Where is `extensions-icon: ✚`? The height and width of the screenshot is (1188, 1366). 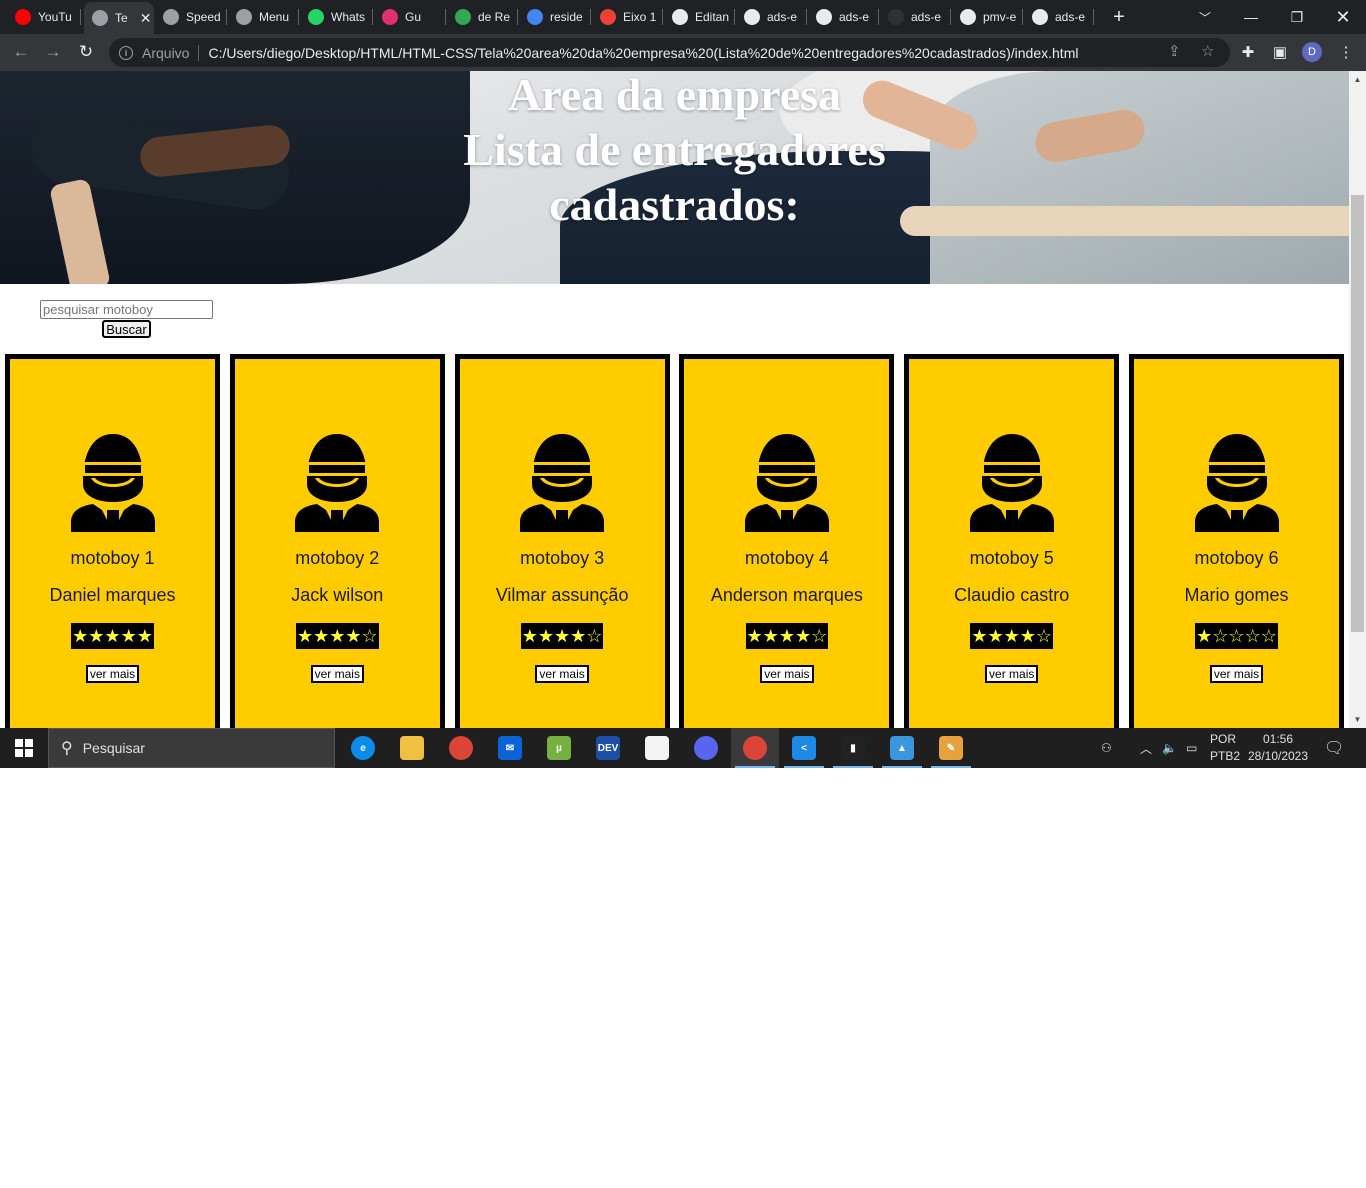 extensions-icon: ✚ is located at coordinates (1248, 52).